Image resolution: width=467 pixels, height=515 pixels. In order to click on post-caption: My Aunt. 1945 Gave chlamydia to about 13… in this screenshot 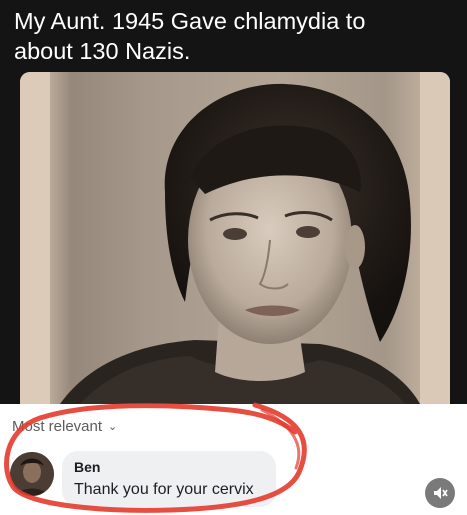, I will do `click(190, 36)`.